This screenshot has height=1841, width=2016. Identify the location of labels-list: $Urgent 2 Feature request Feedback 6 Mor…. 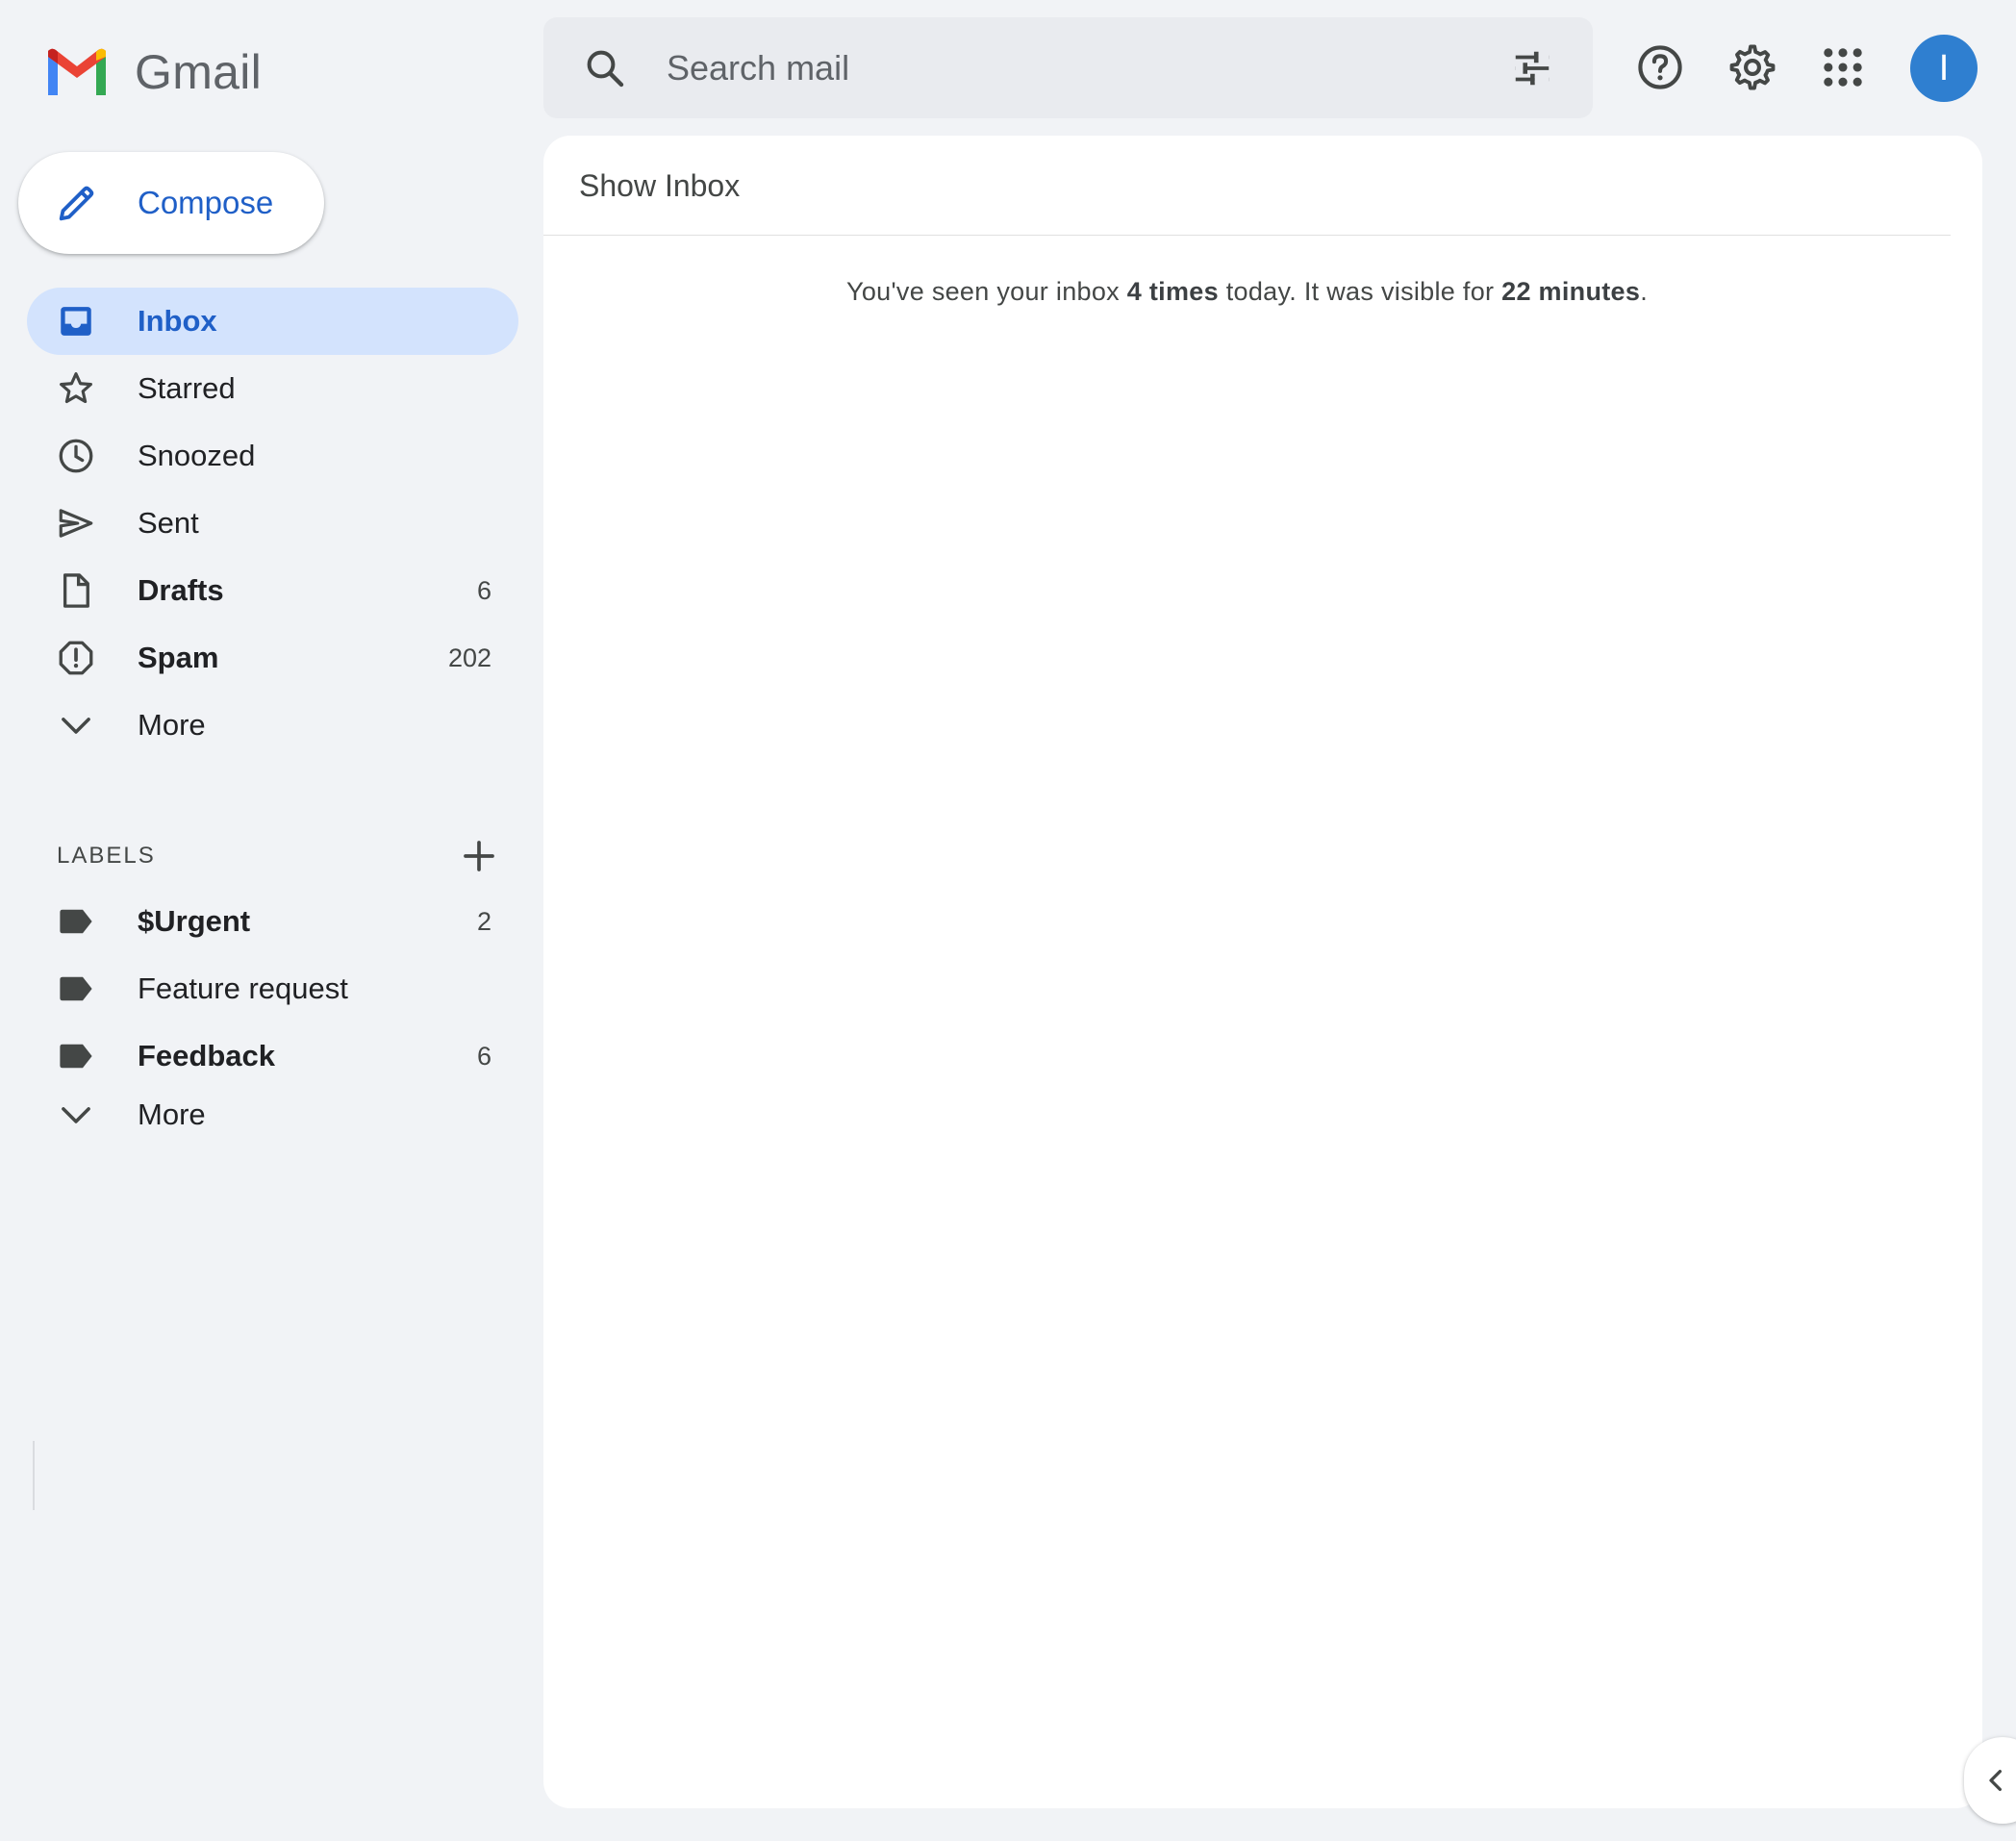
(273, 1014).